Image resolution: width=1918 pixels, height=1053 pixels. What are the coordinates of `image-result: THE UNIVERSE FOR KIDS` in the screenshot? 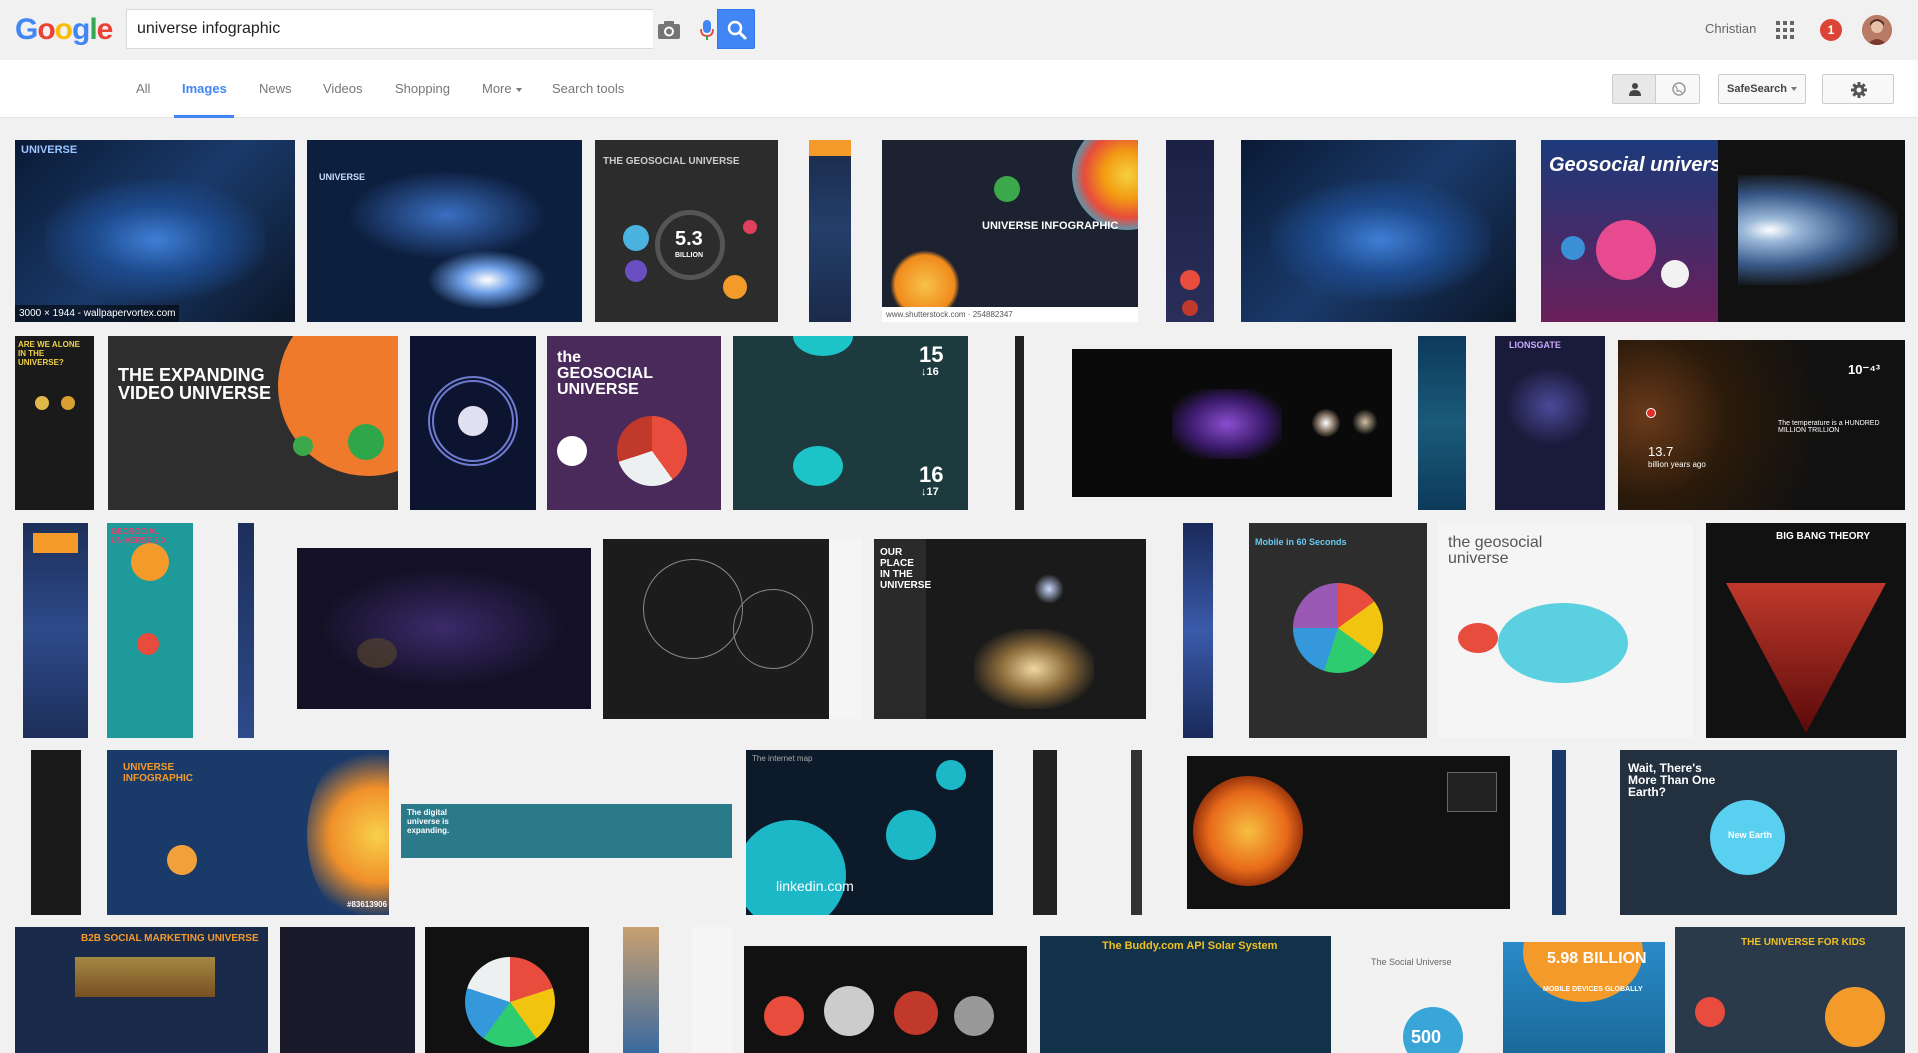 It's located at (1790, 990).